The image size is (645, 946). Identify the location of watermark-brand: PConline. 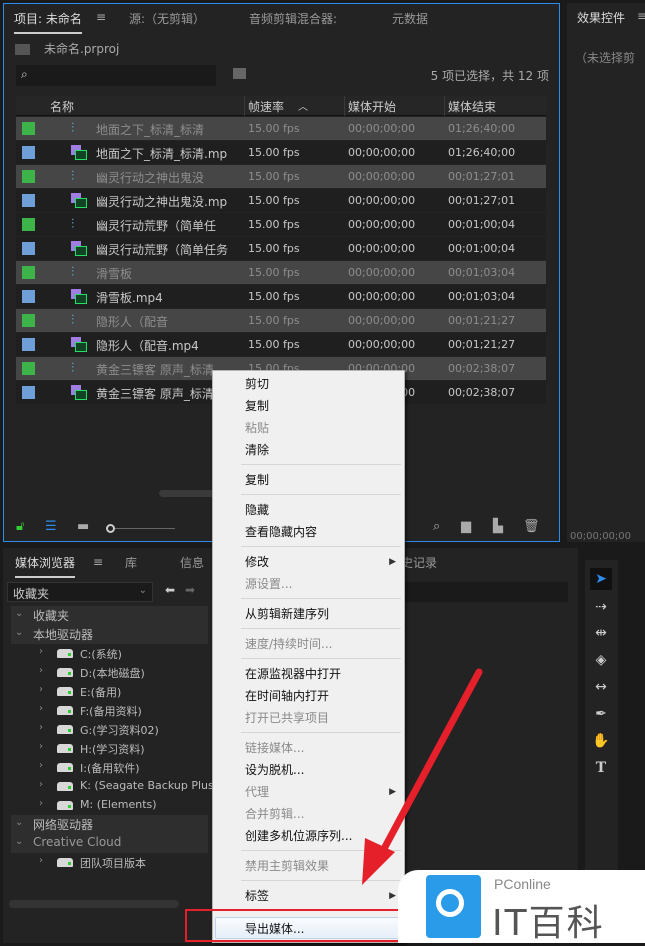
(522, 884).